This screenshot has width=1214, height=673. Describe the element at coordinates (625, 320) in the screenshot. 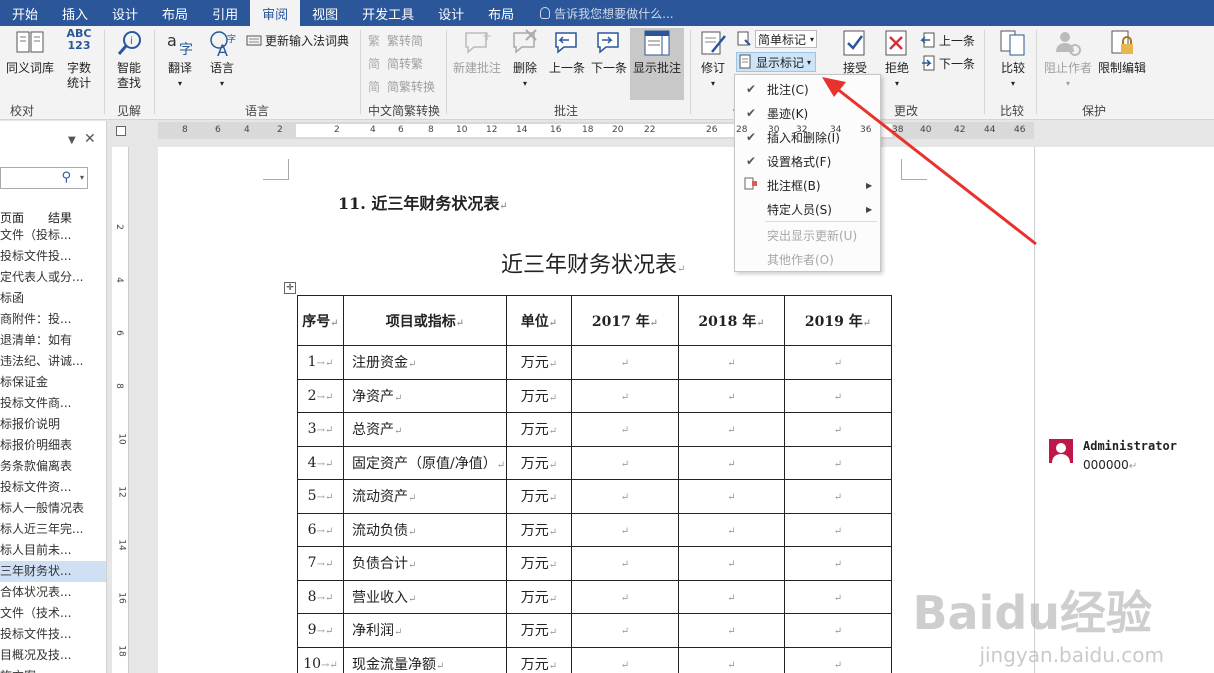

I see `table-header-cell: 2017 年↵` at that location.